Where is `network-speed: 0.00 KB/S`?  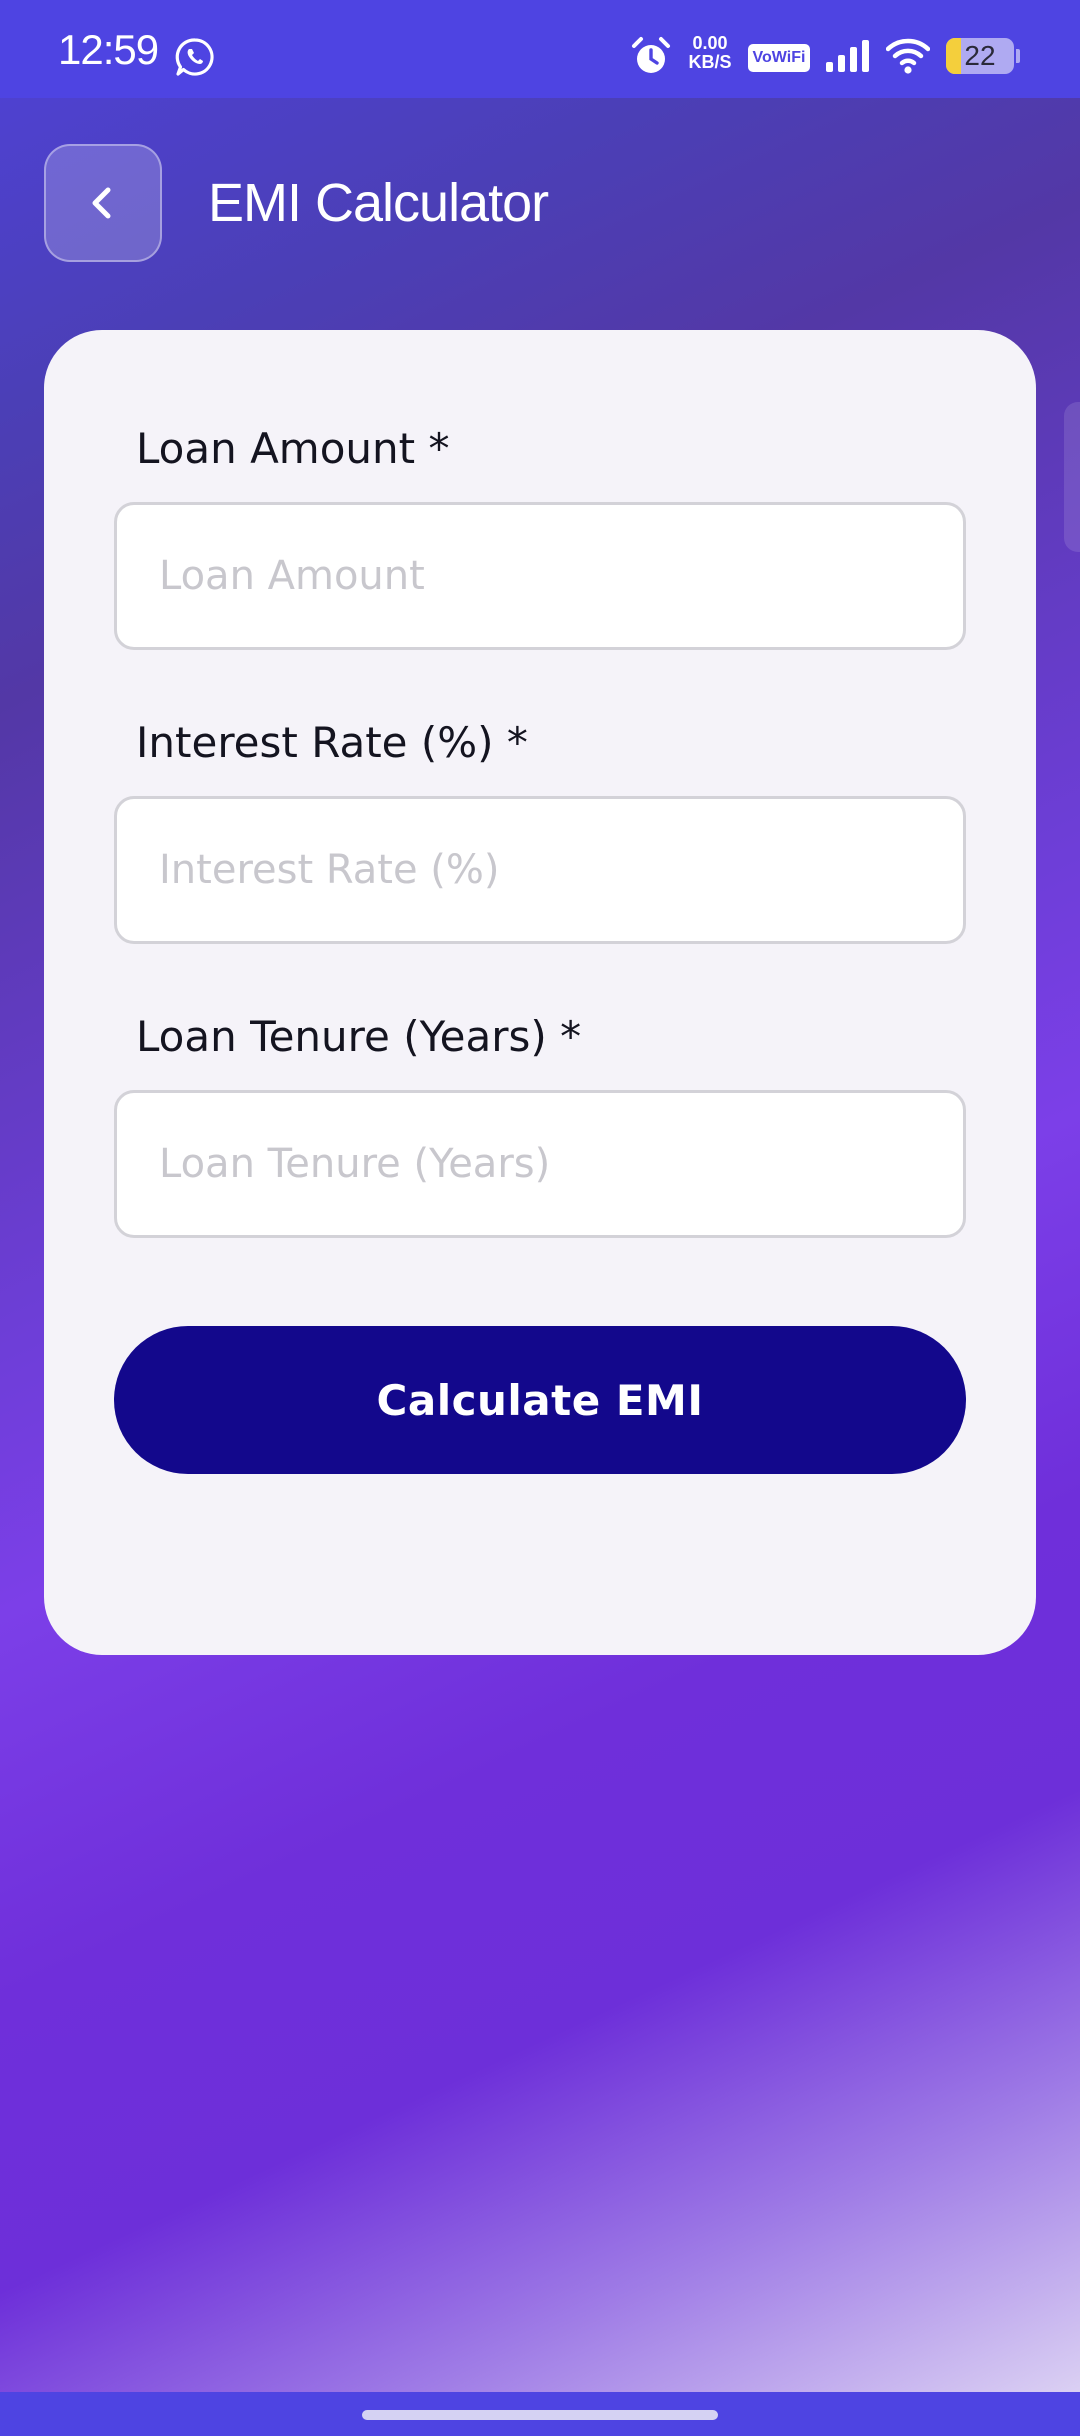
network-speed: 0.00 KB/S is located at coordinates (710, 53).